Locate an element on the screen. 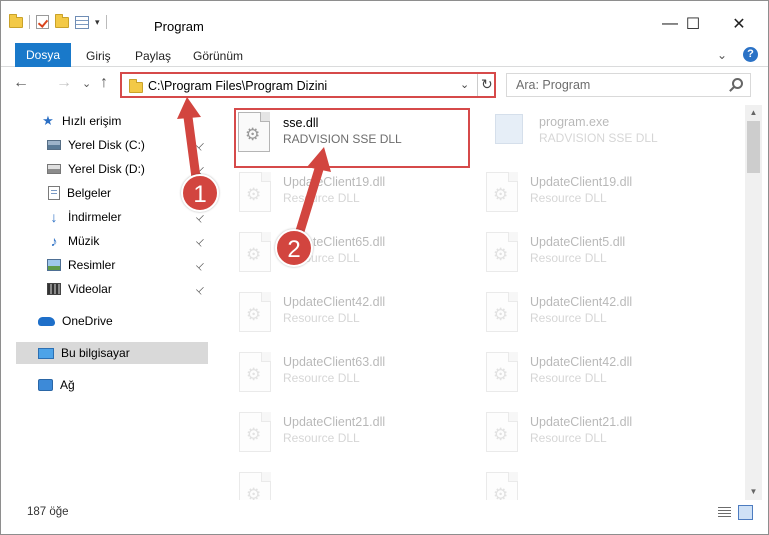  window-title: Program is located at coordinates (179, 26).